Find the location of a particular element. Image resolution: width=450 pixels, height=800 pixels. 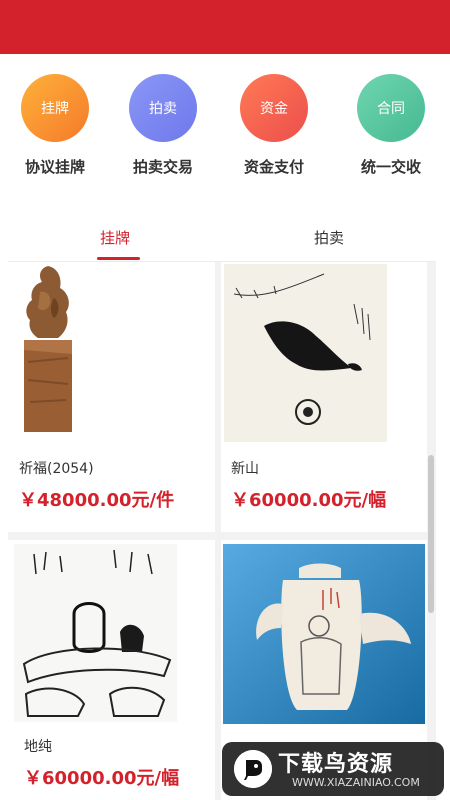

tab-listing: 挂牌 is located at coordinates (115, 240).